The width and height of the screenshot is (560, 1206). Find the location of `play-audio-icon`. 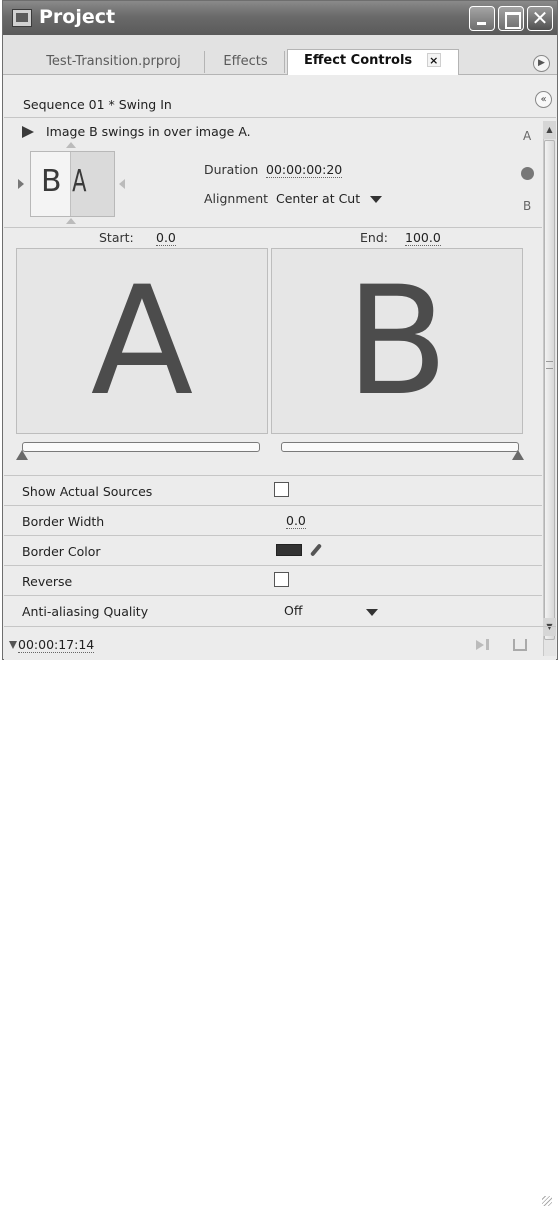

play-audio-icon is located at coordinates (480, 645).